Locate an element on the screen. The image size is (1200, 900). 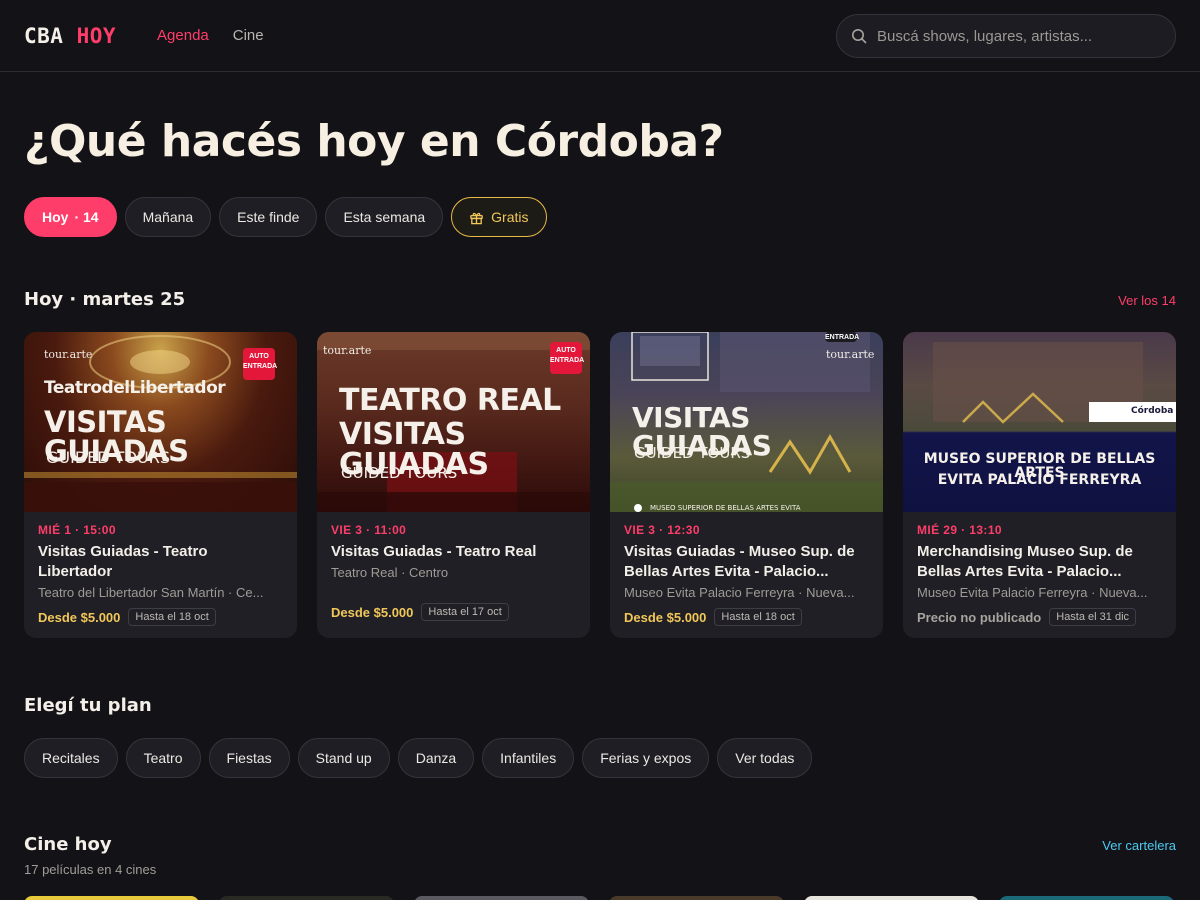
filter-hoy-count: · 14 is located at coordinates (86, 217).